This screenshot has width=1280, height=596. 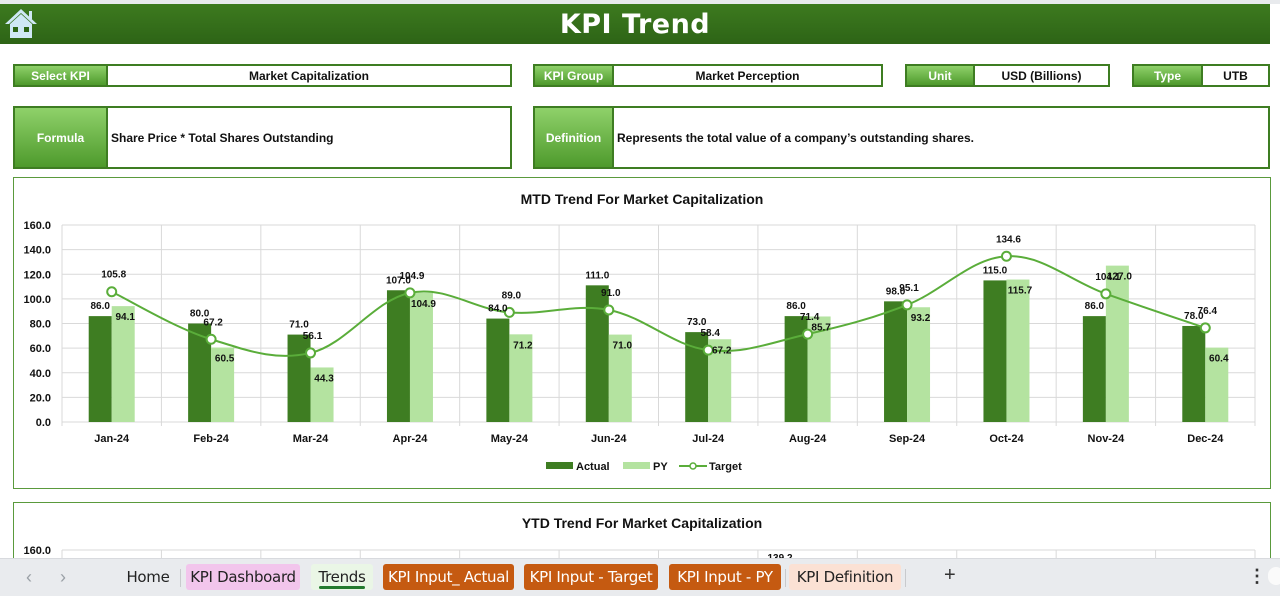 I want to click on tab-kpi-input-target-label: KPI Input - Target, so click(x=591, y=577).